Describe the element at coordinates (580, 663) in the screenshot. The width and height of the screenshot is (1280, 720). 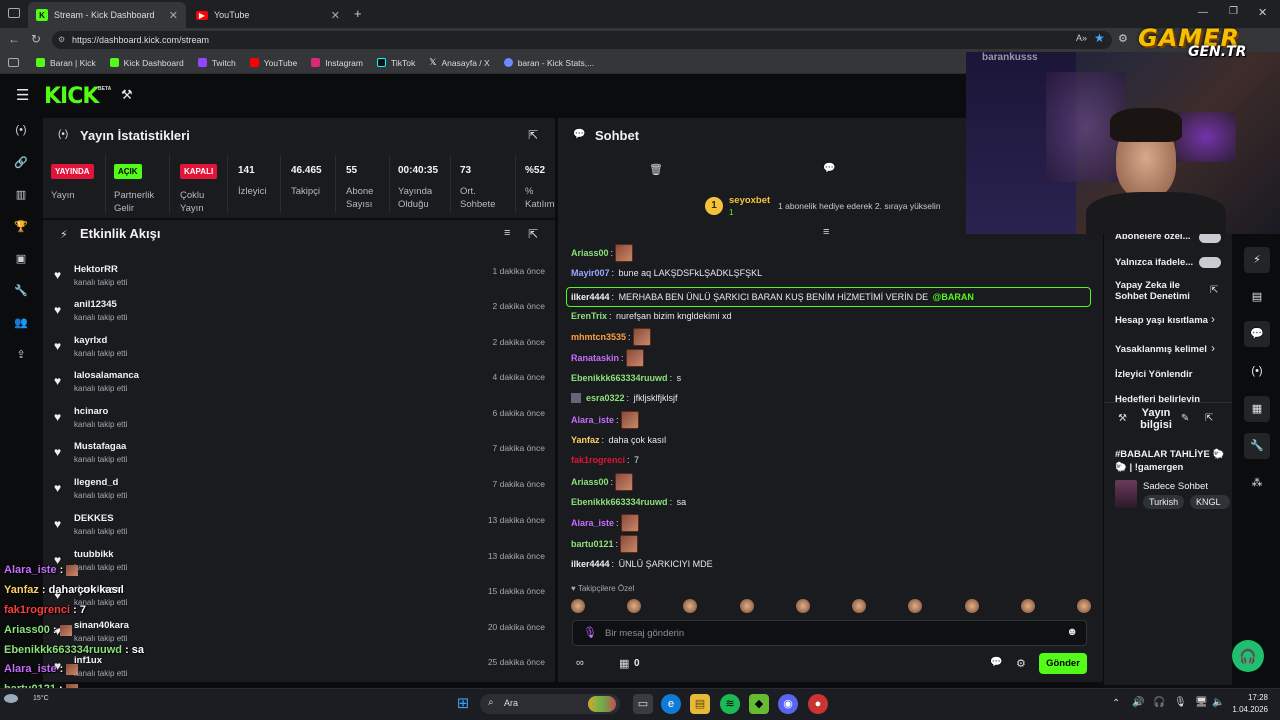
I see `kicks-icon: ∞` at that location.